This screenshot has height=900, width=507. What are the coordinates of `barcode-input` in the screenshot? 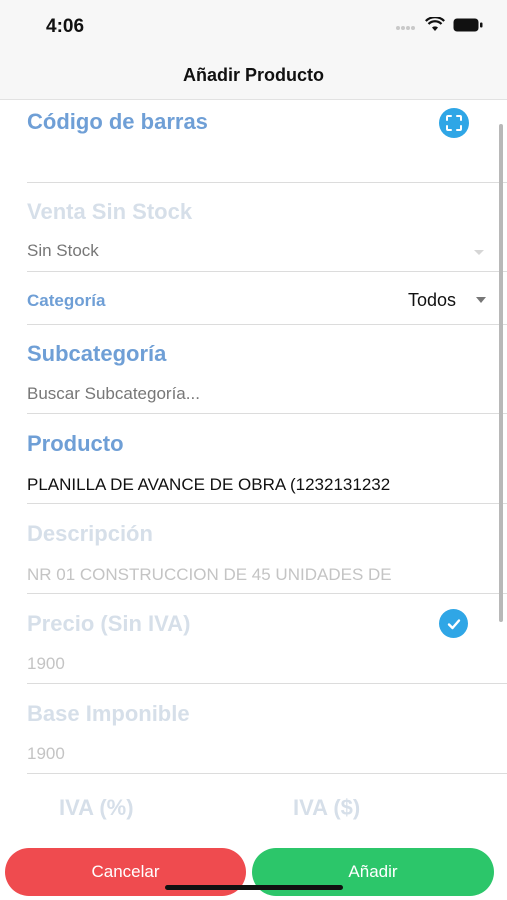 It's located at (227, 162).